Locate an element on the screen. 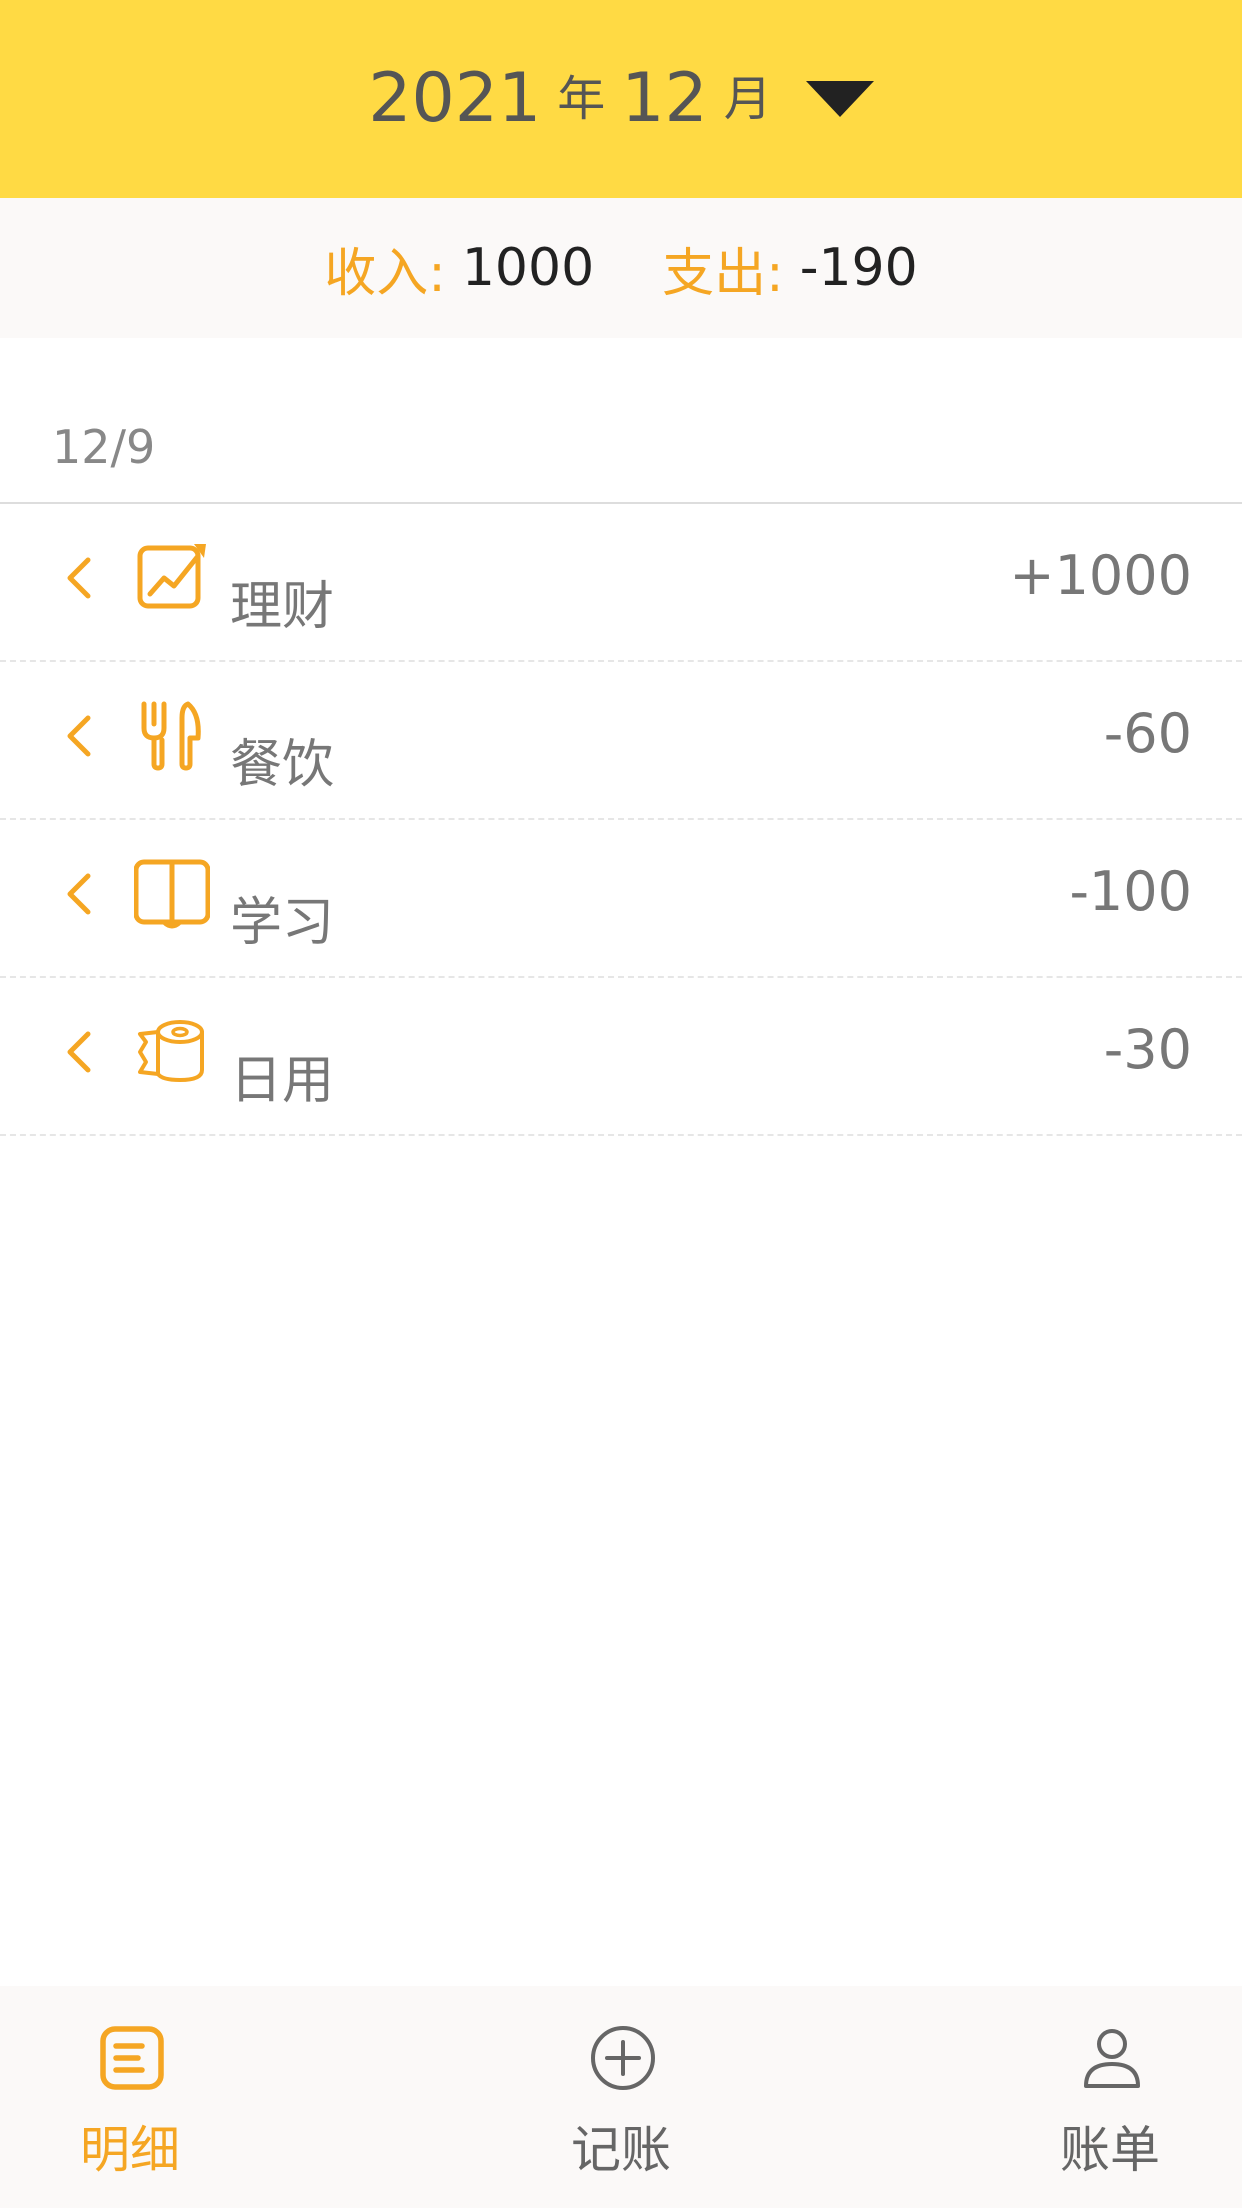 This screenshot has height=2208, width=1242. expense-label: 支出: is located at coordinates (723, 273).